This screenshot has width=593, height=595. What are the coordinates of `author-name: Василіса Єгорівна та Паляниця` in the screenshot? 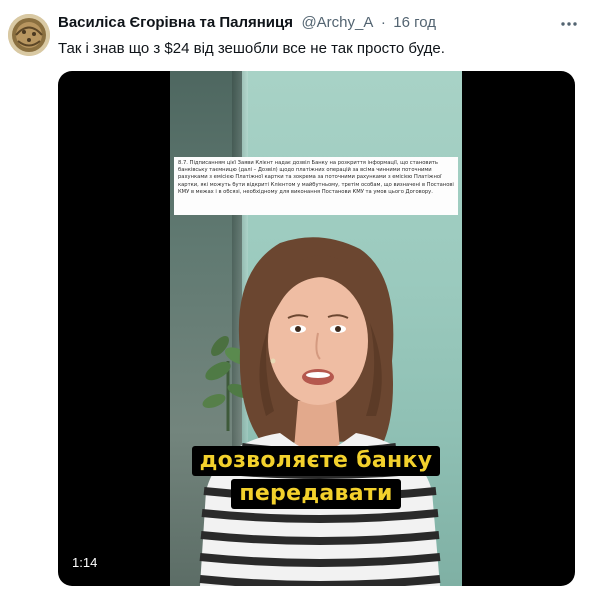 It's located at (175, 22).